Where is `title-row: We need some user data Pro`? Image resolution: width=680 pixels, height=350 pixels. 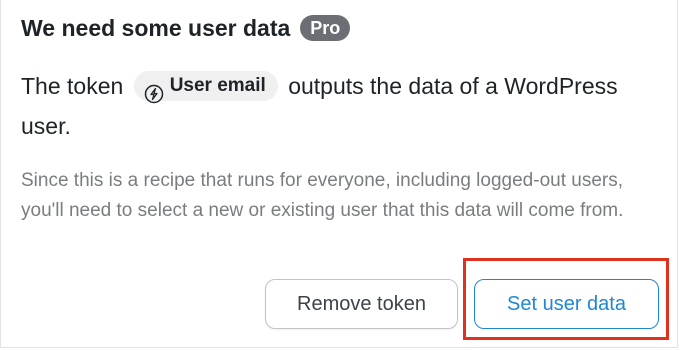
title-row: We need some user data Pro is located at coordinates (186, 28).